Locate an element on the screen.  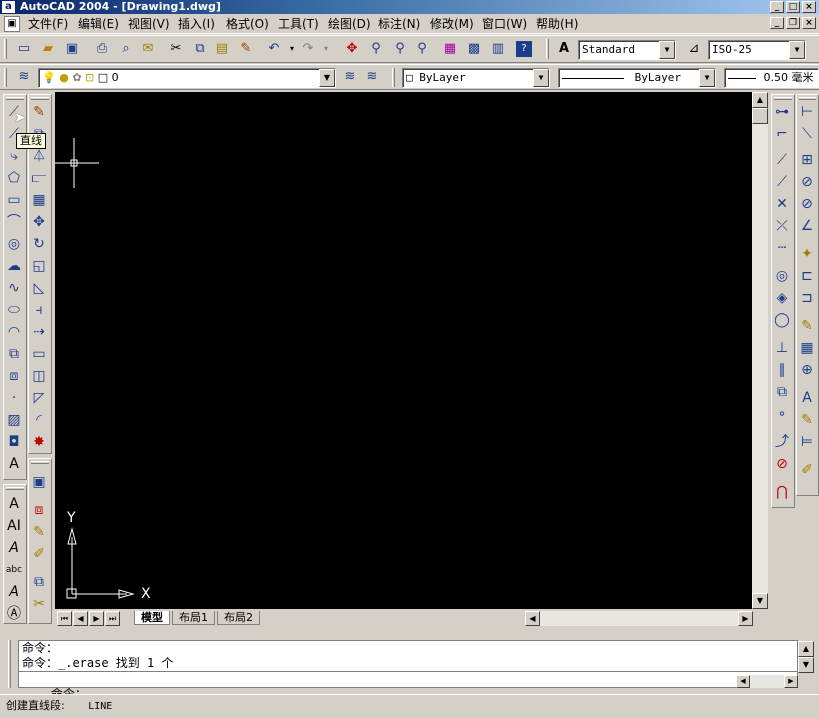
minimize-button: _ is located at coordinates (777, 7).